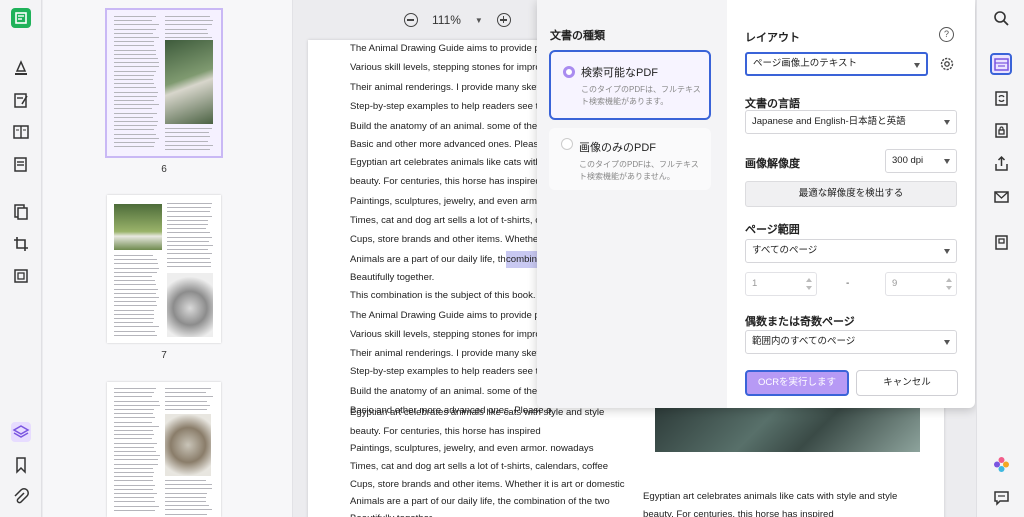 The width and height of the screenshot is (1024, 517). I want to click on organize-pages-icon, so click(21, 212).